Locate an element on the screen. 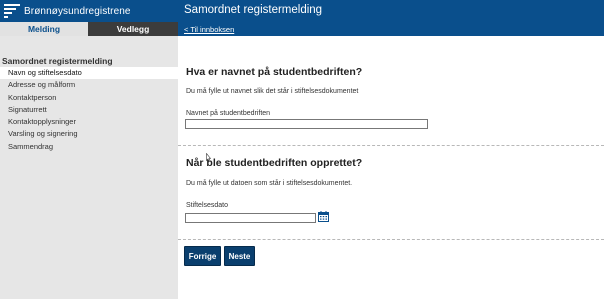 The image size is (604, 299). sidebar-heading: Samordnet registermelding is located at coordinates (57, 61).